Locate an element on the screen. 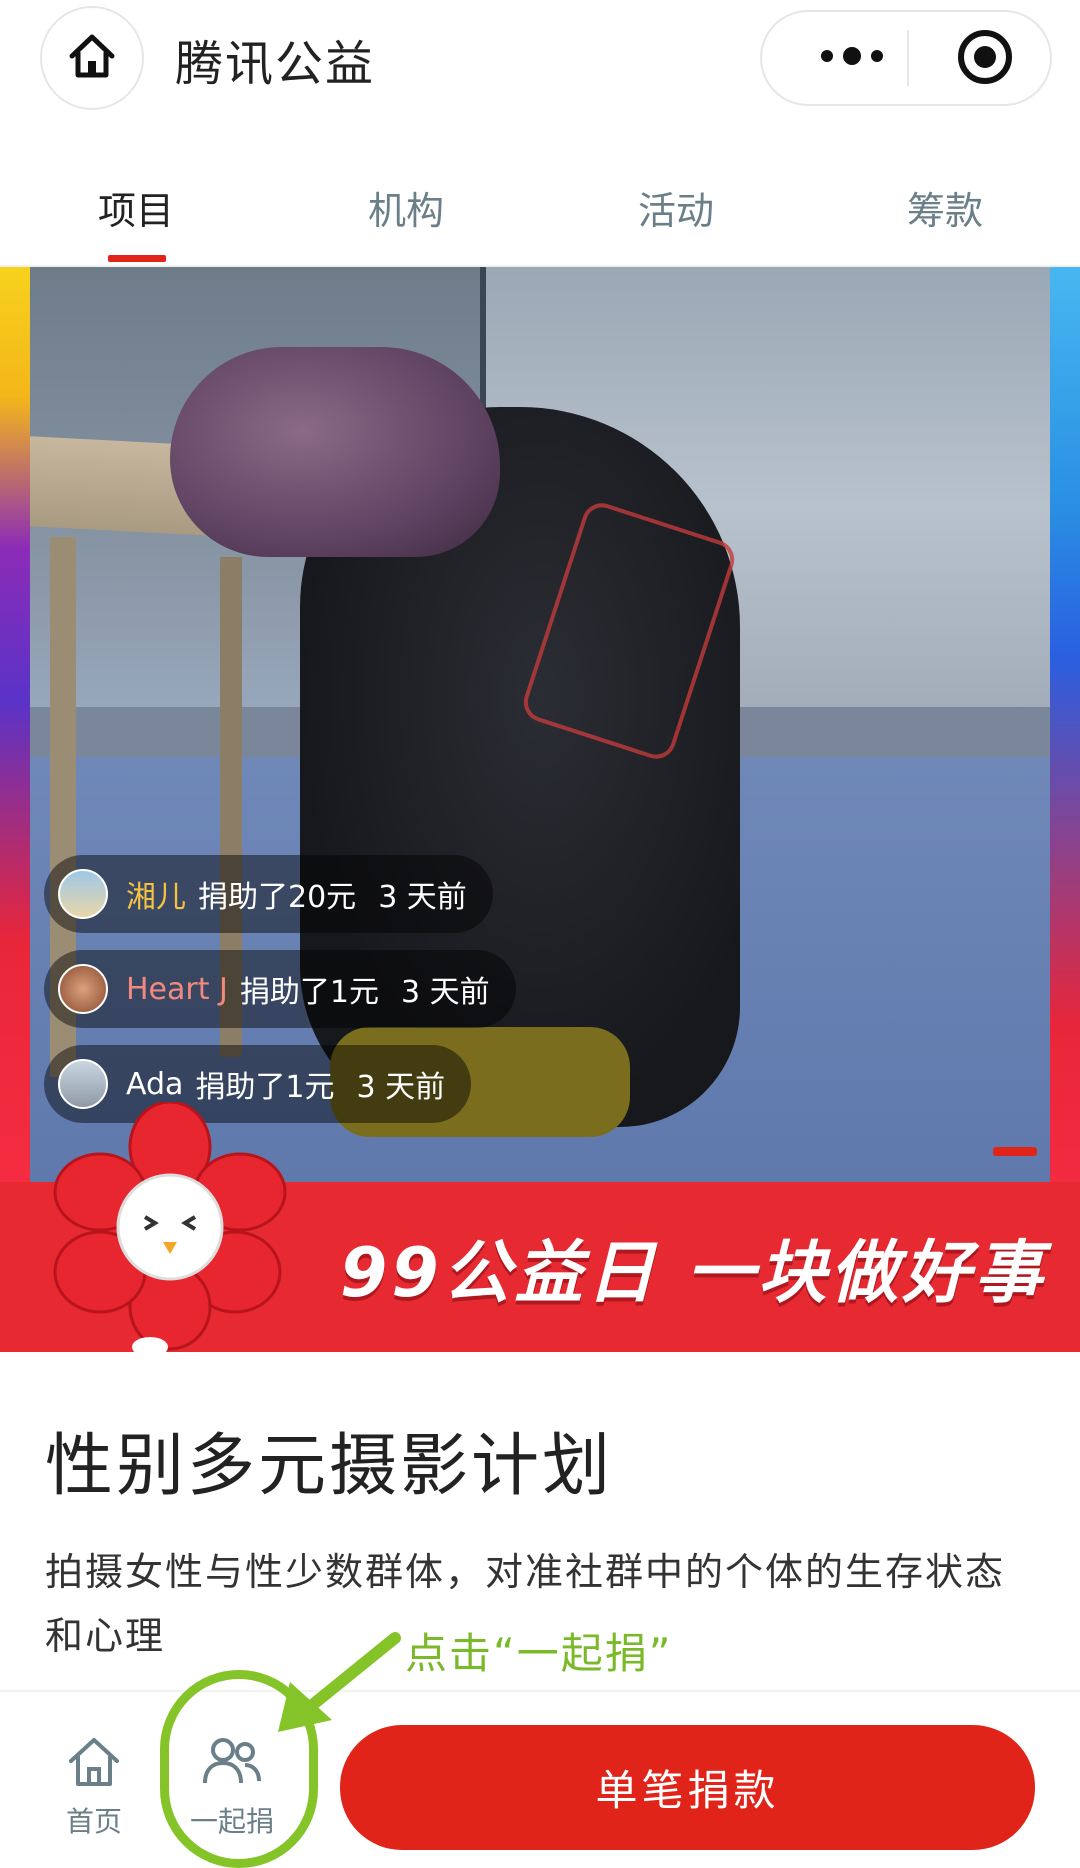 This screenshot has height=1868, width=1080. record-target-icon is located at coordinates (985, 59).